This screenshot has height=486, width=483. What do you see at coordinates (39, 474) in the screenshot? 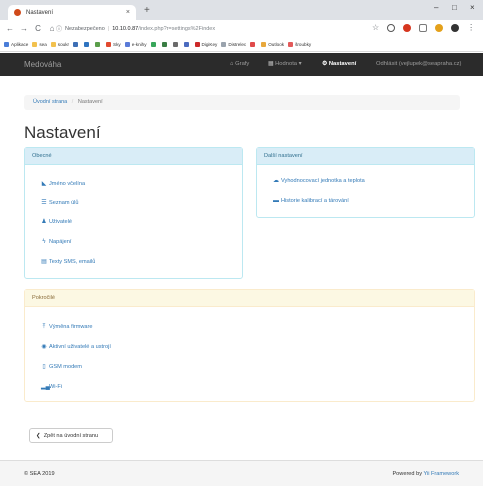
I see `footer-copyright: © SEA 2019` at bounding box center [39, 474].